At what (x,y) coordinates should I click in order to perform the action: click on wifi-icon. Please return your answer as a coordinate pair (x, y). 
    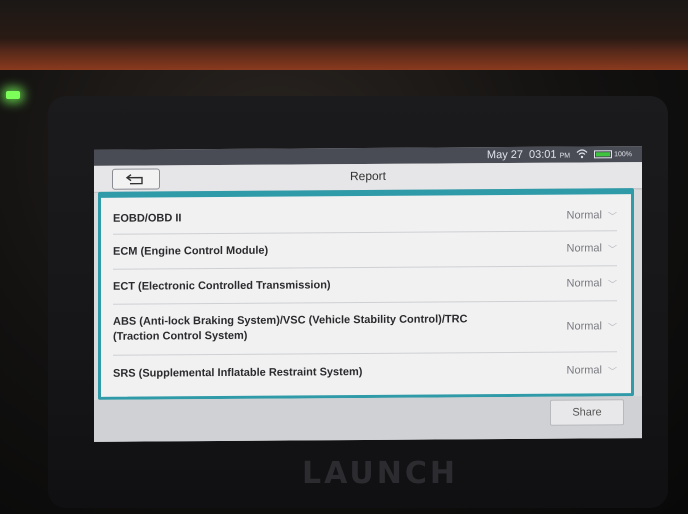
    Looking at the image, I should click on (582, 154).